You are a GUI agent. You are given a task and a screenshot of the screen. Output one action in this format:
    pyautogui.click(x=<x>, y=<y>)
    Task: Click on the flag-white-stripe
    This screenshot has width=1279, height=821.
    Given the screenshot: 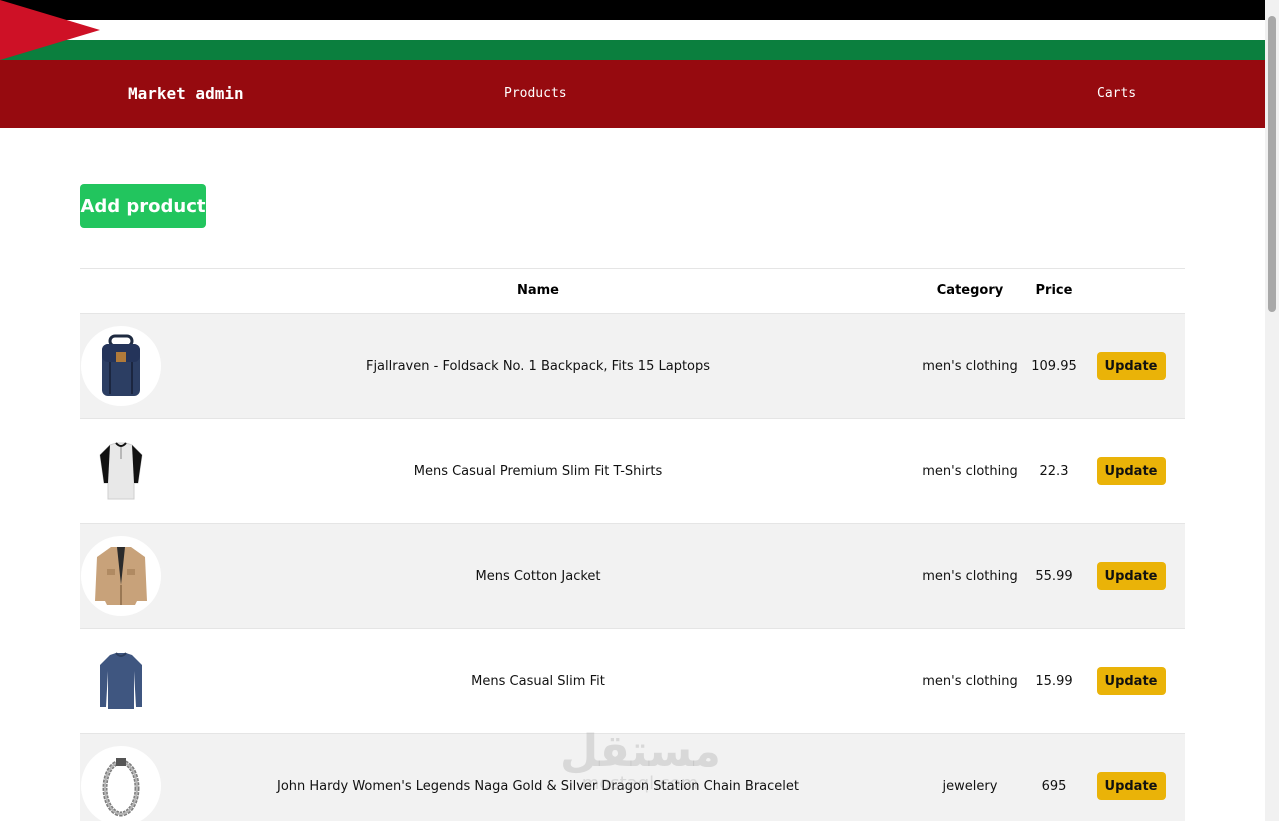 What is the action you would take?
    pyautogui.click(x=632, y=30)
    